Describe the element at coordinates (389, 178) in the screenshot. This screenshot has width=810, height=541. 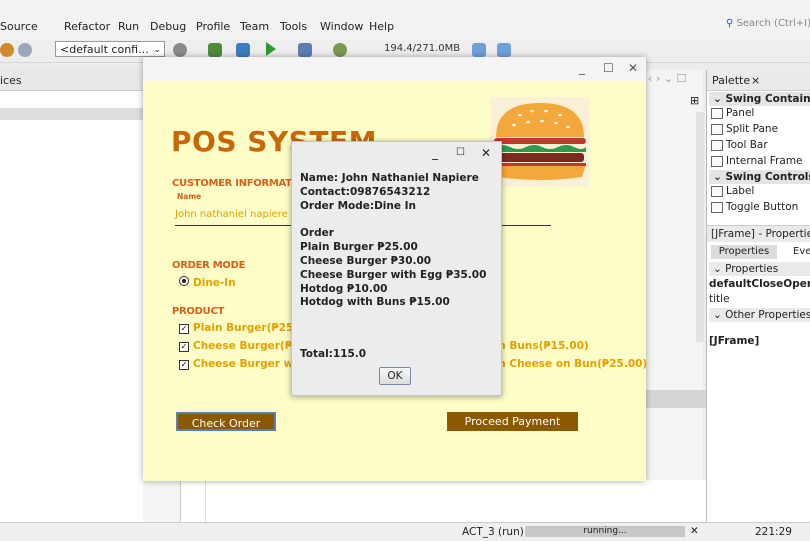
I see `dialog-name-line: Name: John Nathaniel Napiere` at that location.